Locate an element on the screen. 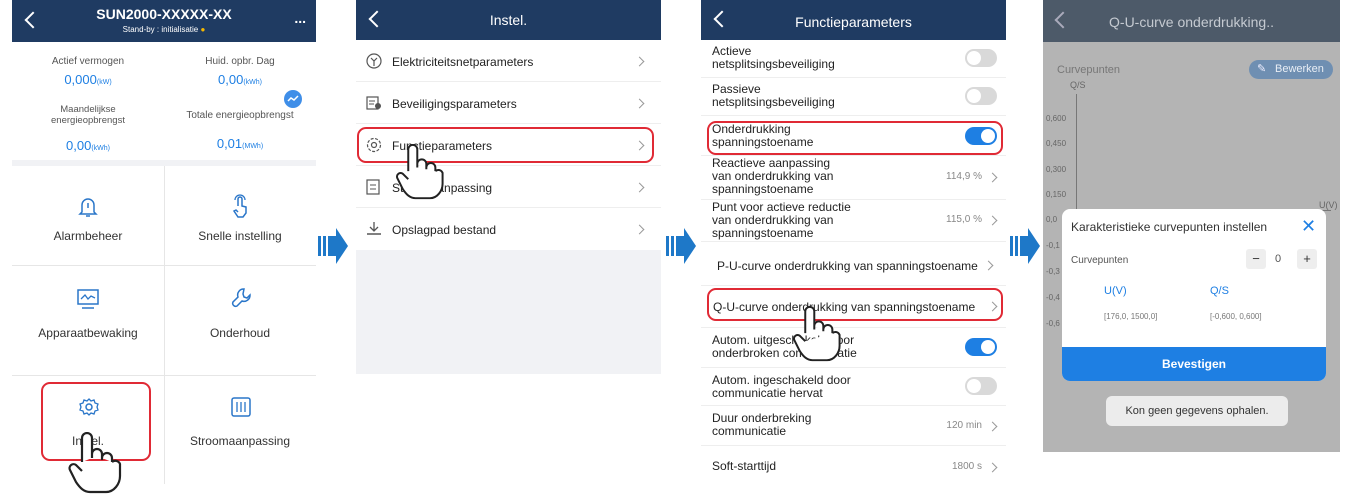  count-label: Curvepunten is located at coordinates (1100, 260).